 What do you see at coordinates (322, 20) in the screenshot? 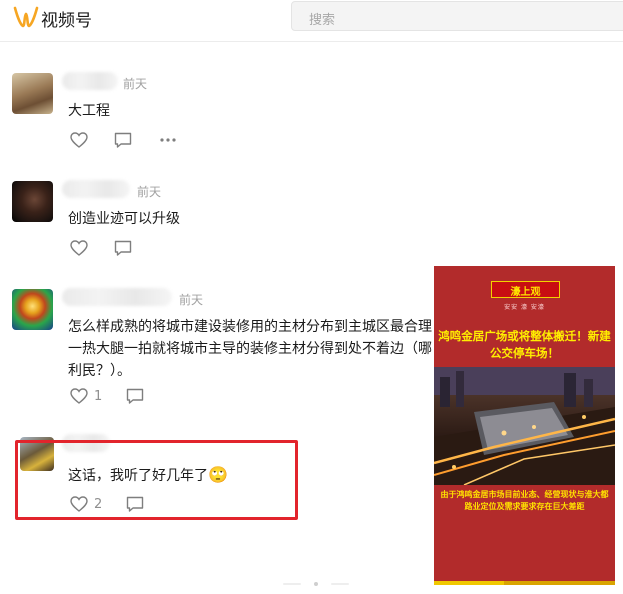
I see `search-placeholder: 搜索` at bounding box center [322, 20].